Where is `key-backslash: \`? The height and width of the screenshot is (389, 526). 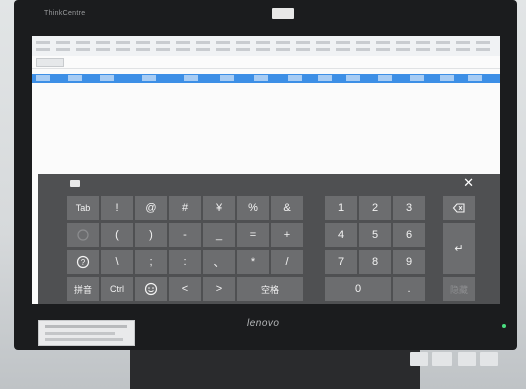
key-backslash: \ is located at coordinates (117, 262).